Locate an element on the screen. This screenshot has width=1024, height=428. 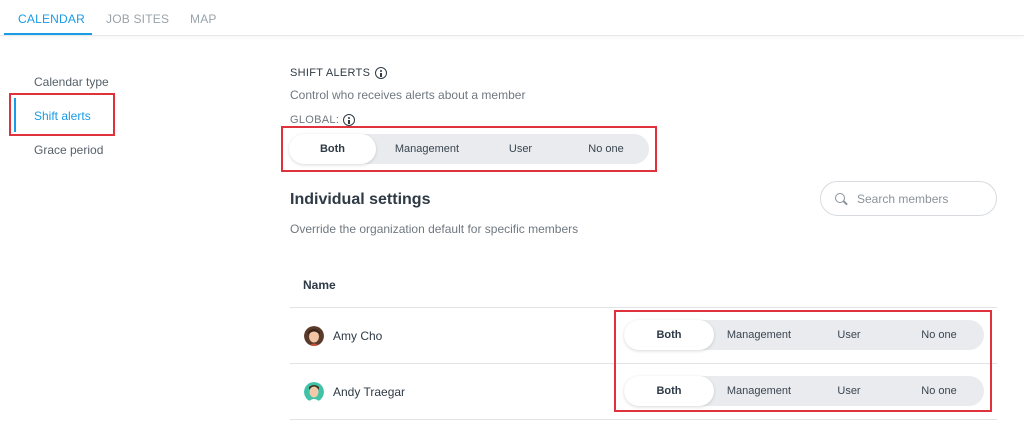
sidenav-item-calendar-type: Calendar type is located at coordinates (71, 82).